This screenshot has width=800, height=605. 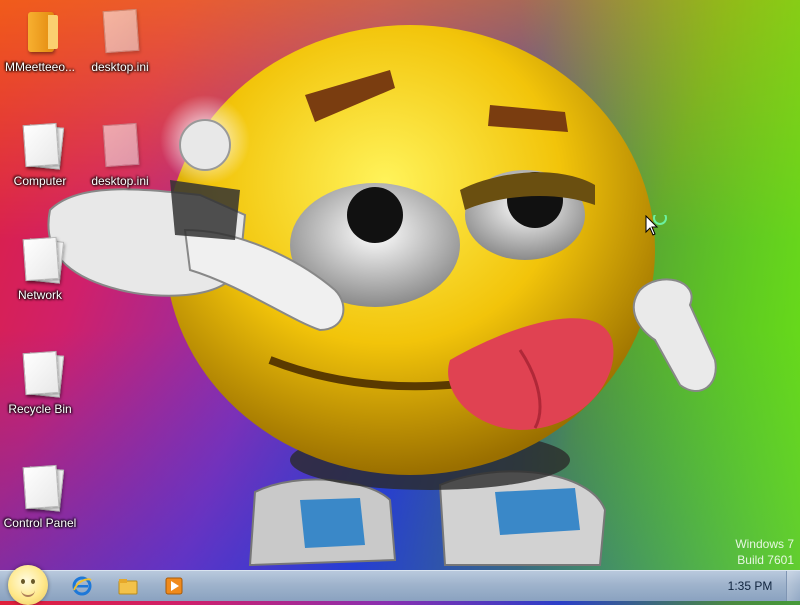 I want to click on desktop-icon-recycle-bin: Recycle Bin, so click(x=40, y=383).